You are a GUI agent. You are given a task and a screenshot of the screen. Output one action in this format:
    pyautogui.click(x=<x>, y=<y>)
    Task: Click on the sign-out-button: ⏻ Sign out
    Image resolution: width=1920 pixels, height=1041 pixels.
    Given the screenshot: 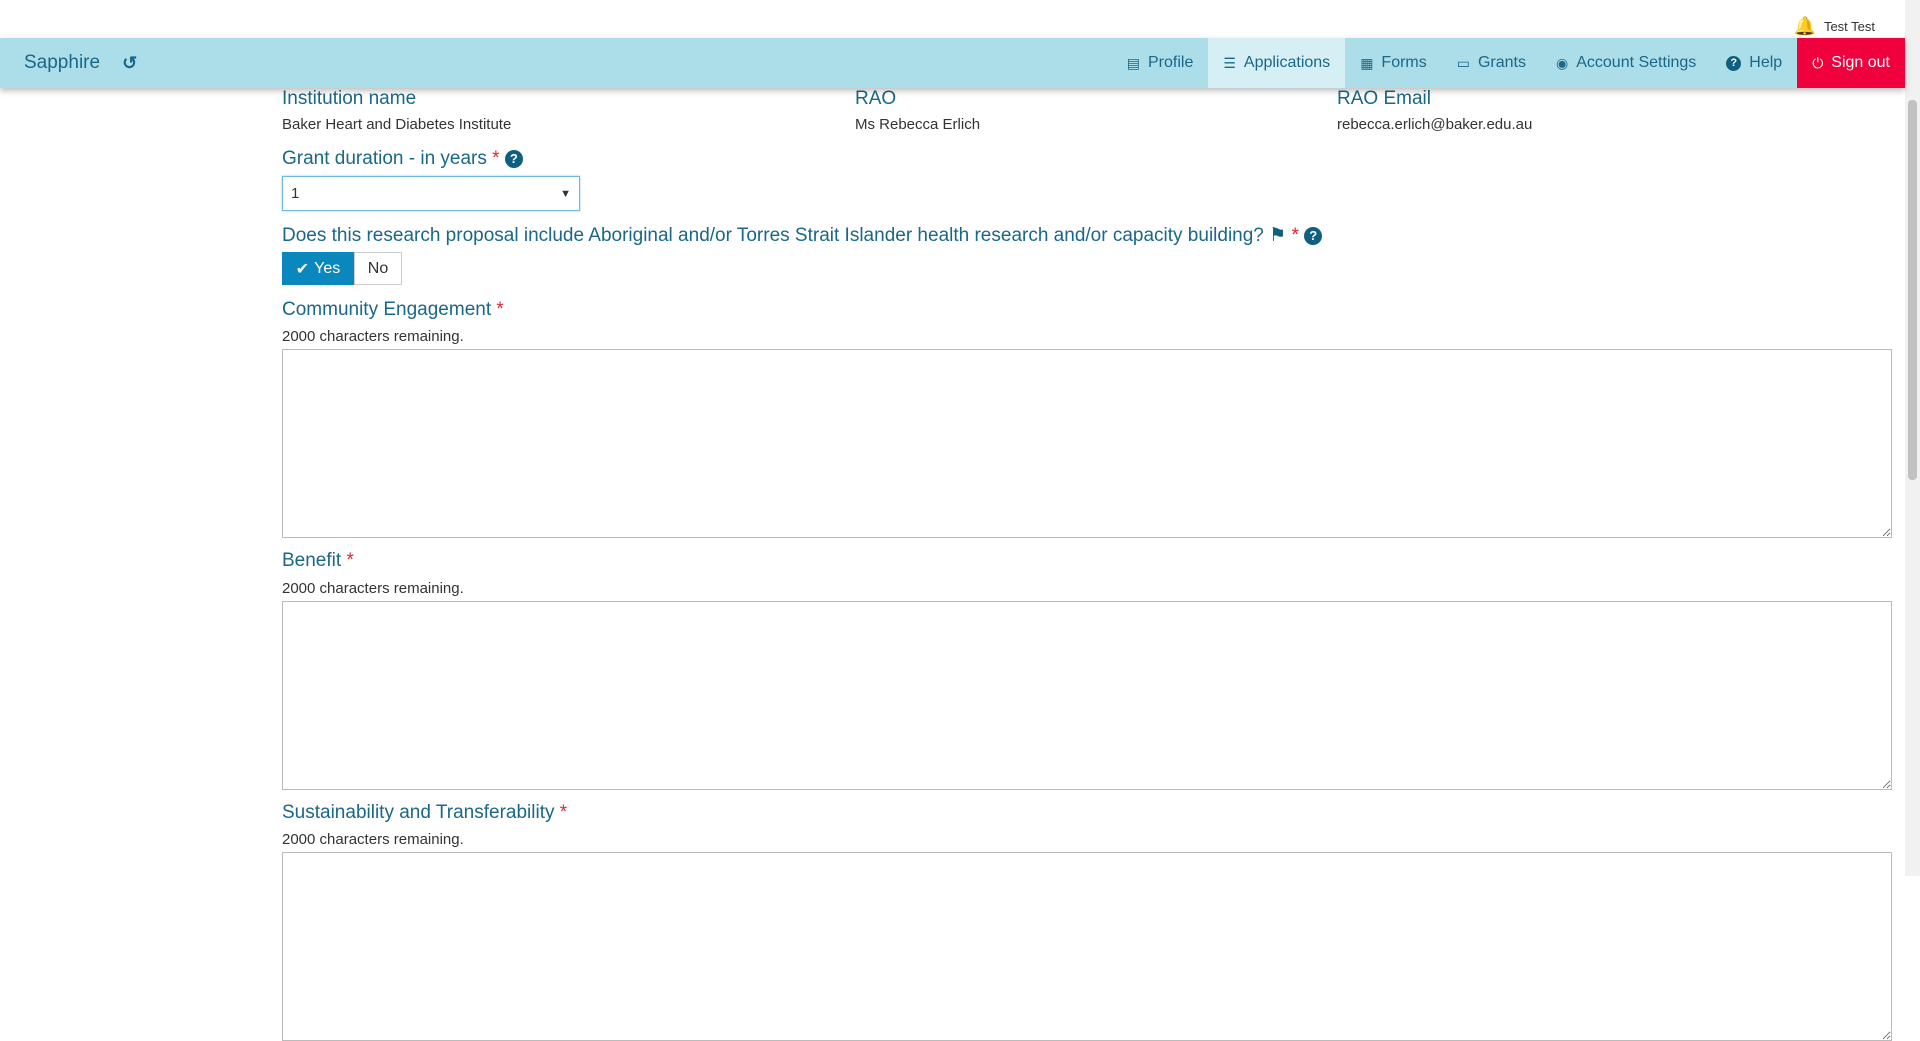 What is the action you would take?
    pyautogui.click(x=1851, y=63)
    